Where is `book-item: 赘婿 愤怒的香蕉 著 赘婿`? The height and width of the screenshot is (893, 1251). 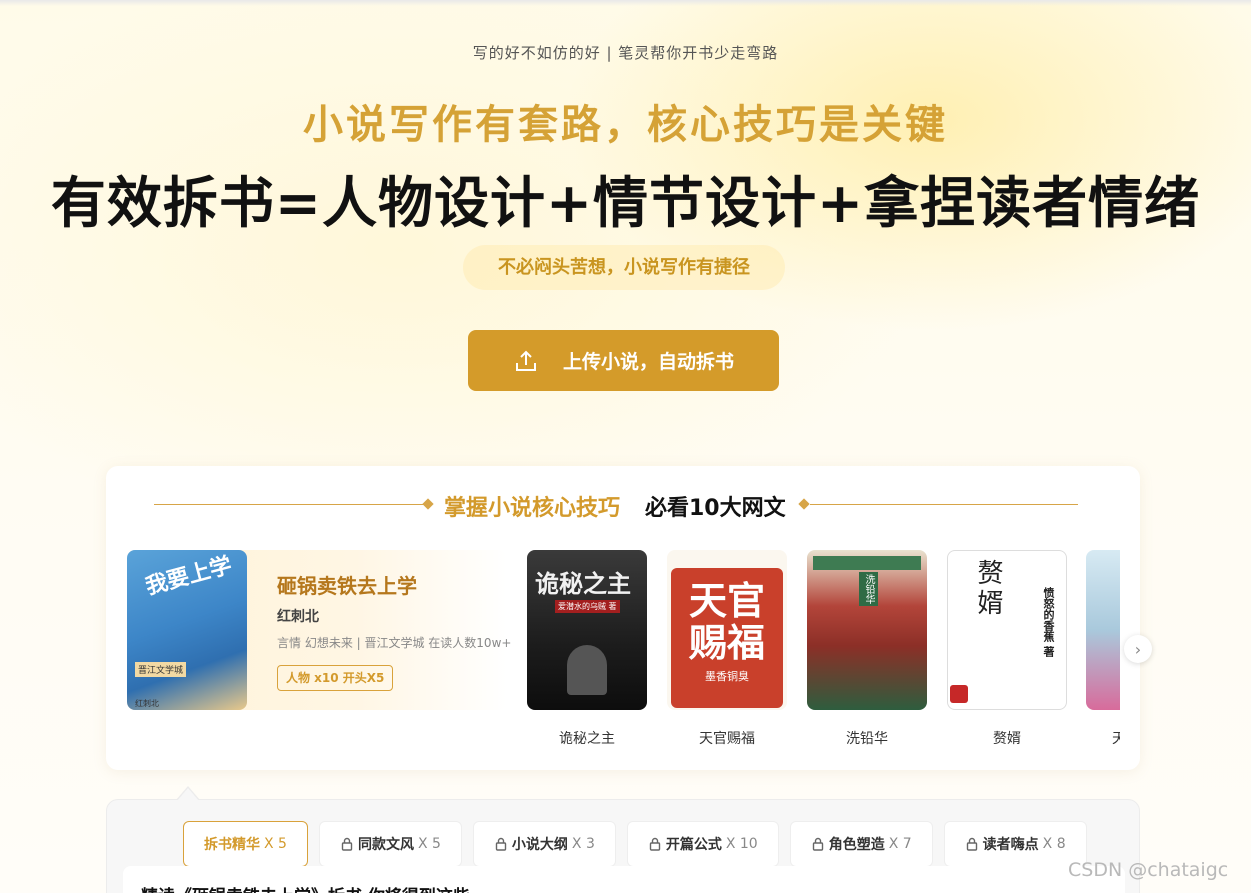
book-item: 赘婿 愤怒的香蕉 著 赘婿 is located at coordinates (1007, 649).